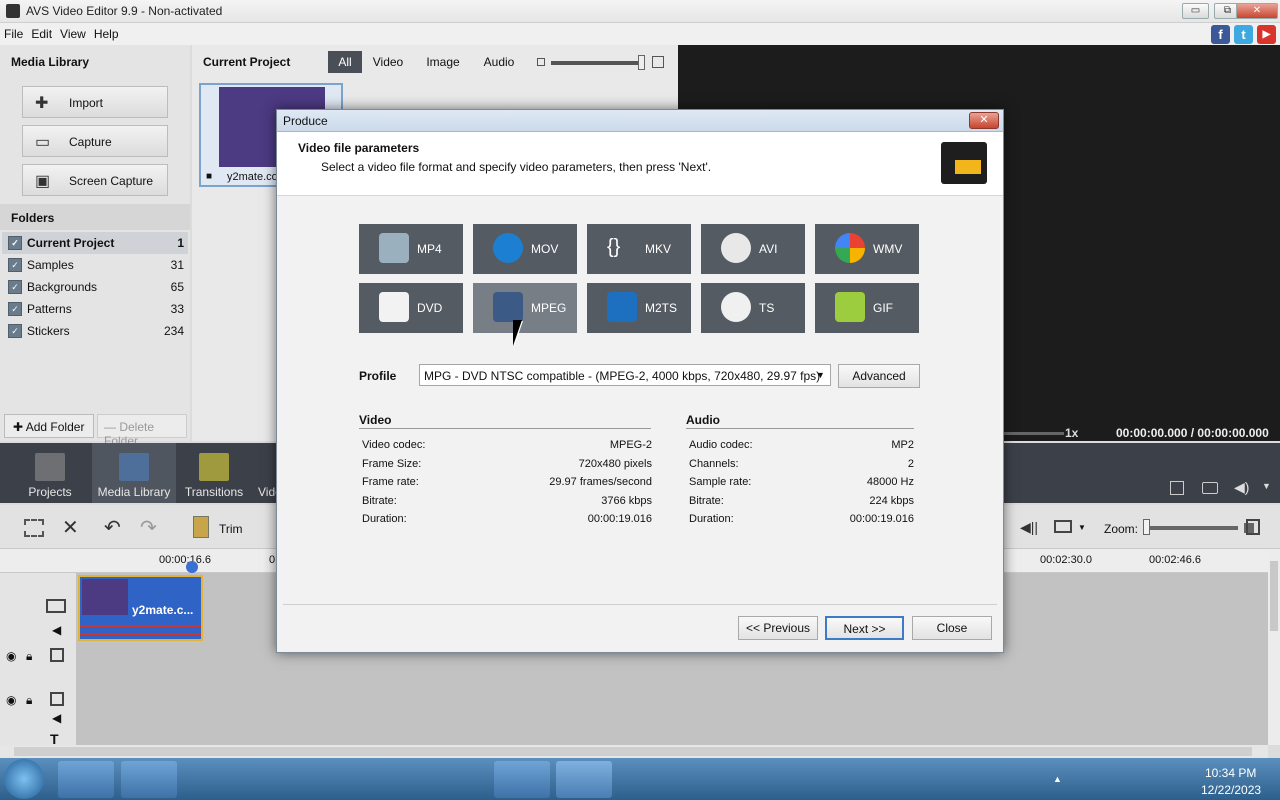 The height and width of the screenshot is (800, 1280). Describe the element at coordinates (24, 779) in the screenshot. I see `start-button` at that location.